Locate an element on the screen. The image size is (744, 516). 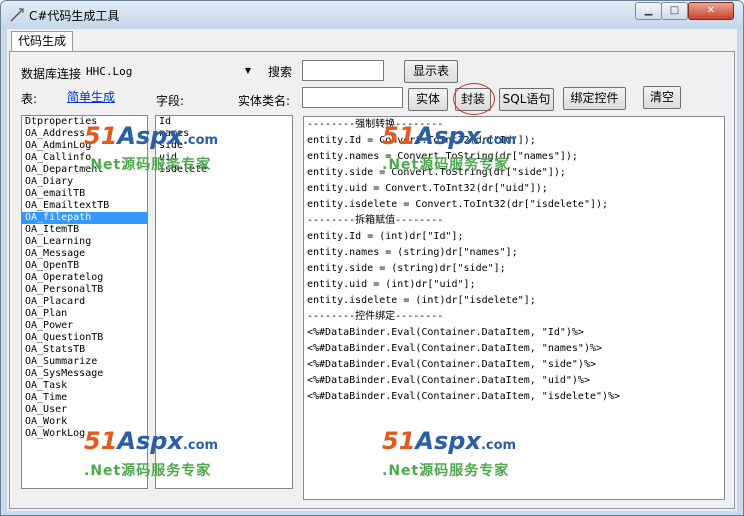
search-label: 搜索 is located at coordinates (280, 72).